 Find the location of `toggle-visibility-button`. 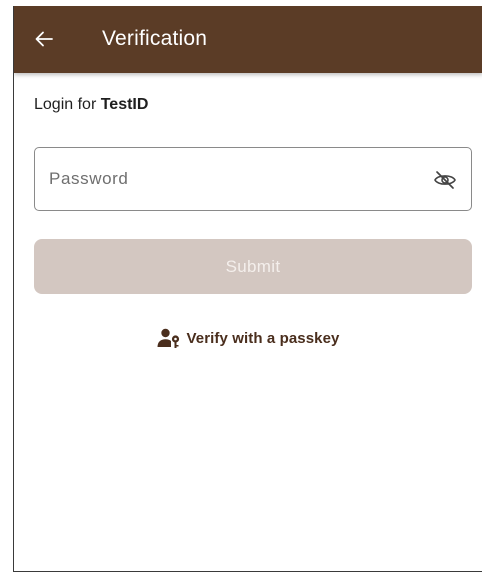

toggle-visibility-button is located at coordinates (445, 180).